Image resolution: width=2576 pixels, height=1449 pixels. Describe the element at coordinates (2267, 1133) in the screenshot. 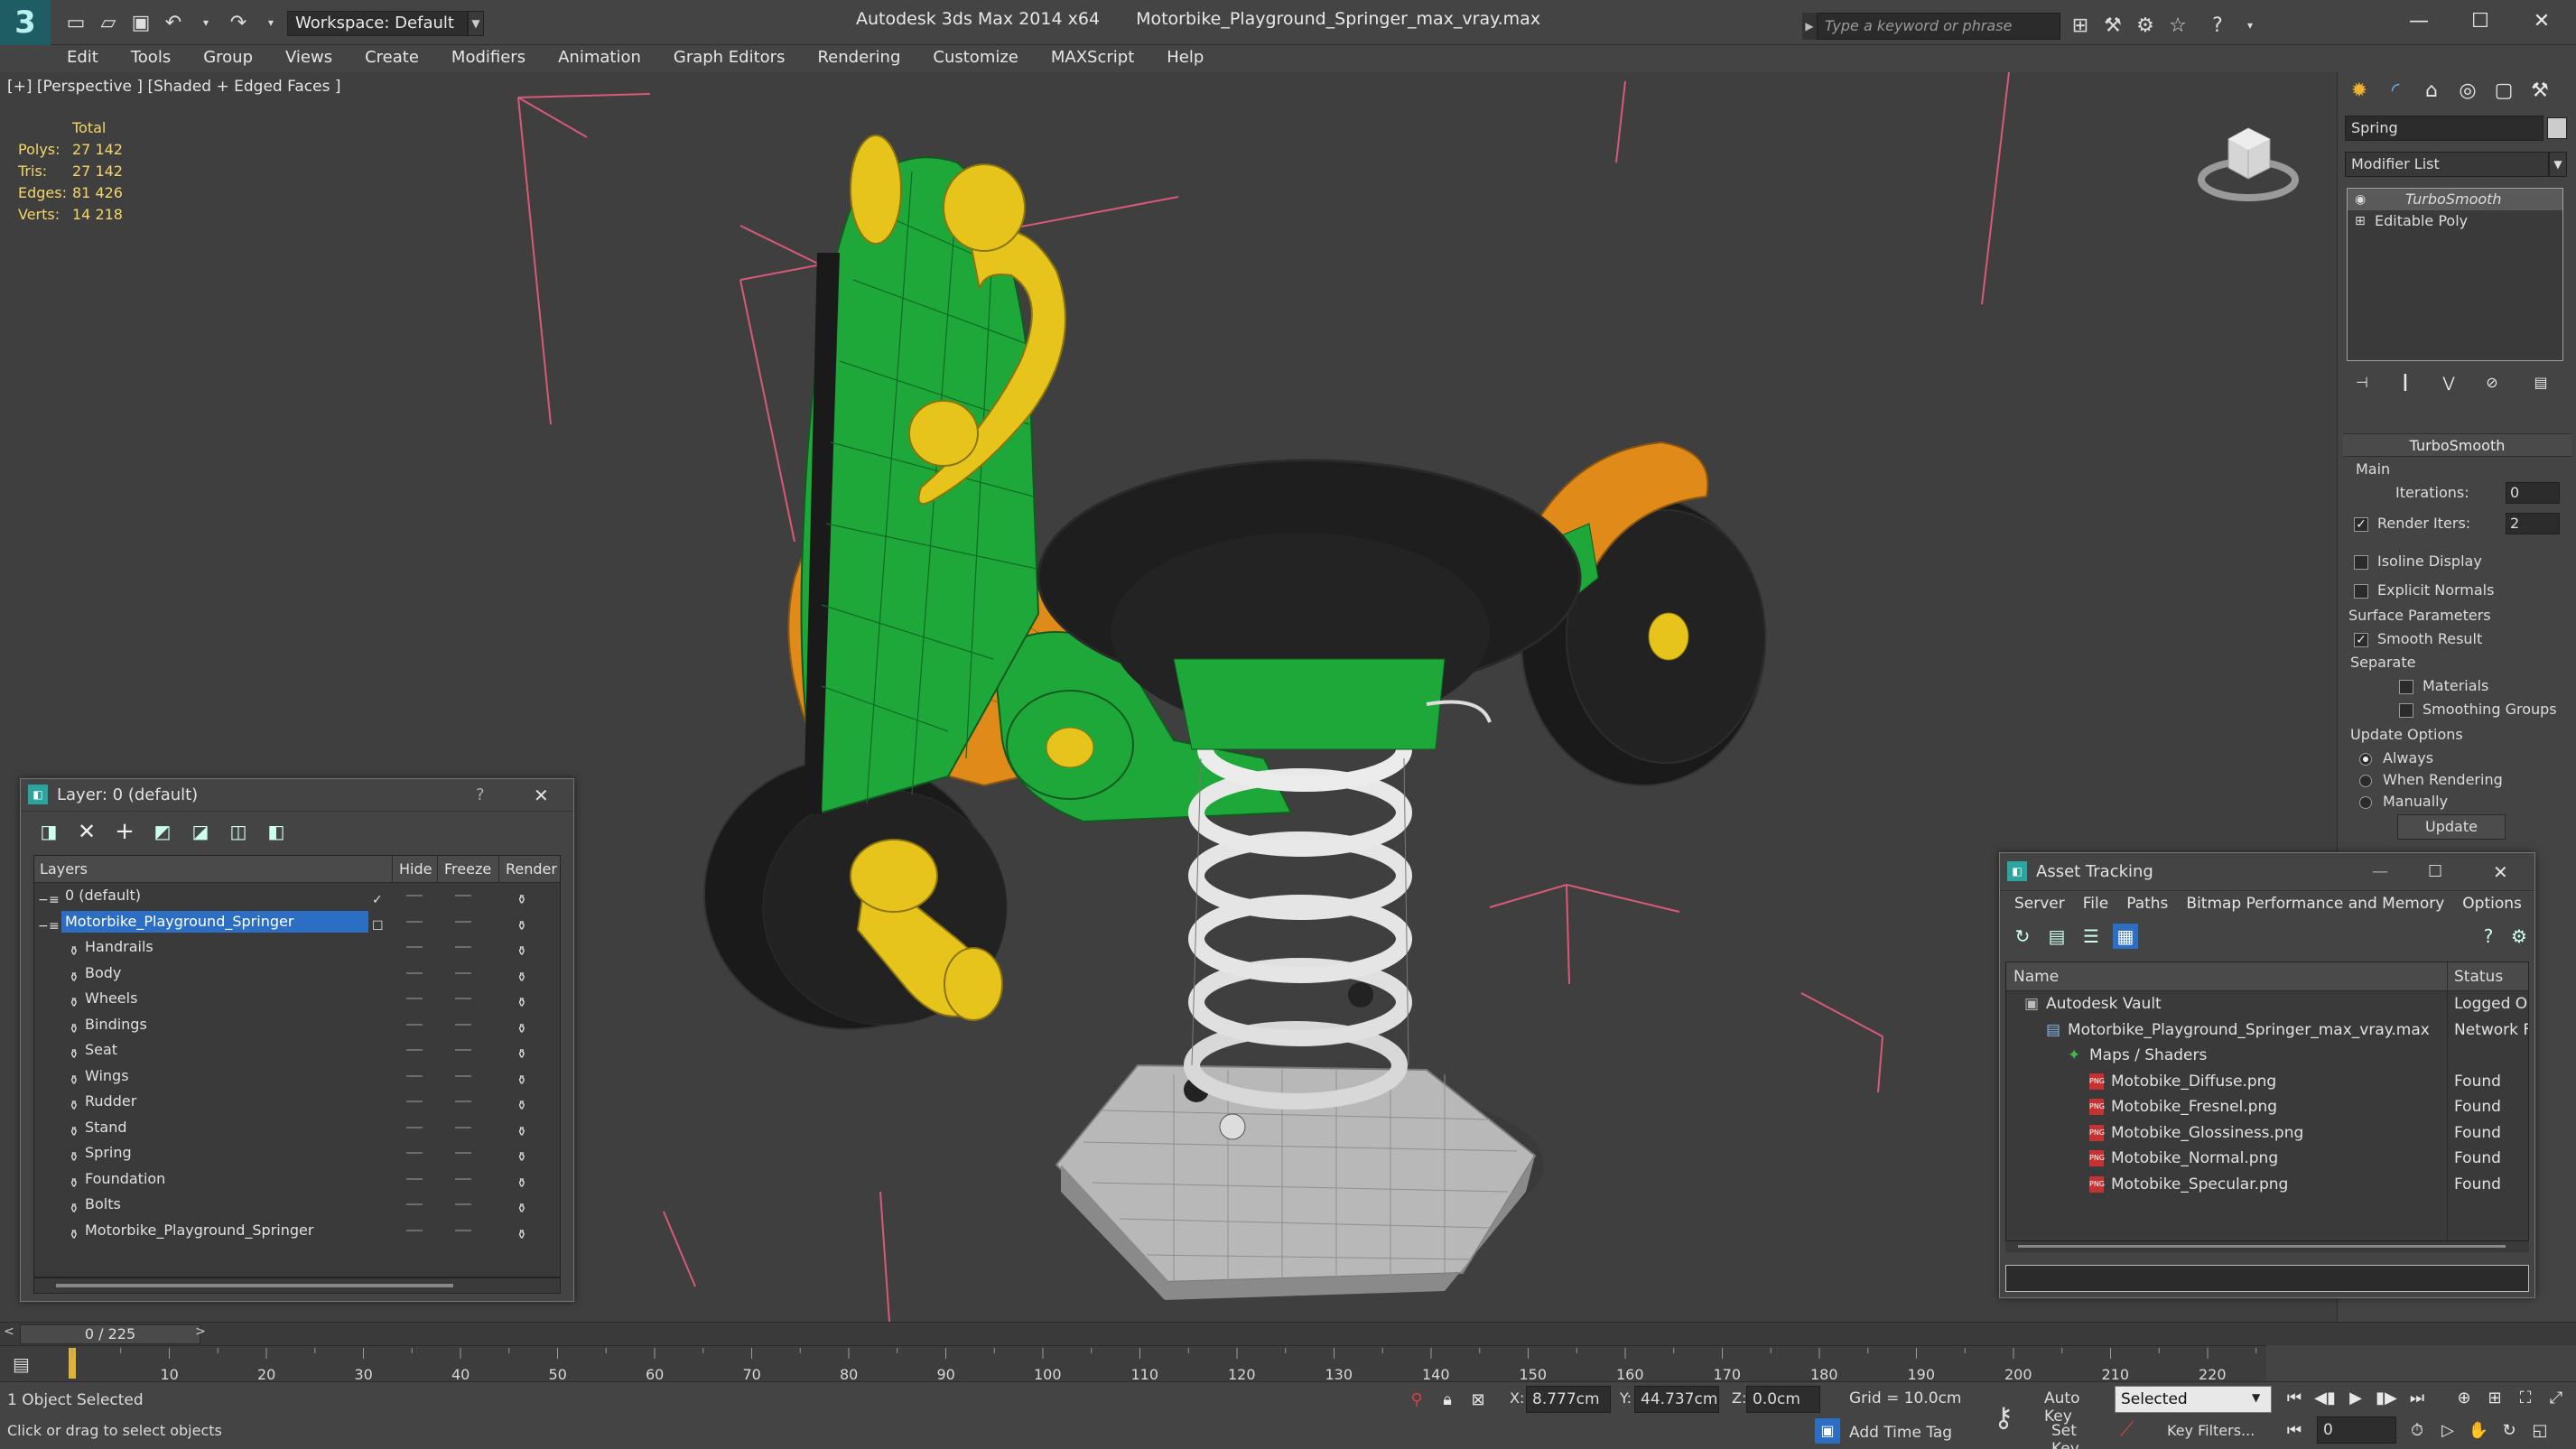

I see `asset-row: PNG Motobike_Glossiness.png Found` at that location.